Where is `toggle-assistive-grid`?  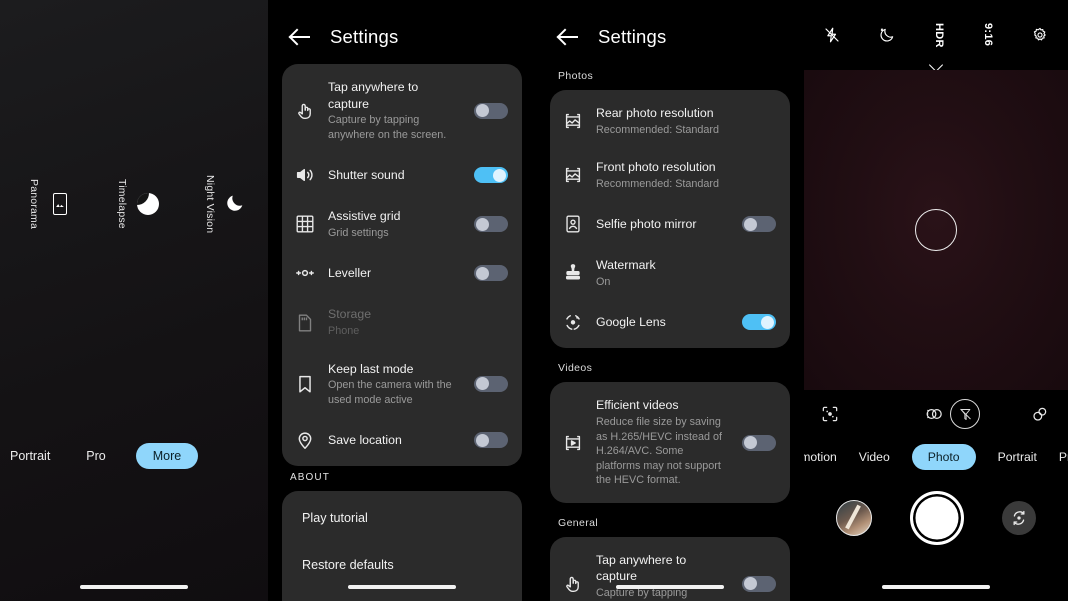
toggle-assistive-grid is located at coordinates (491, 224).